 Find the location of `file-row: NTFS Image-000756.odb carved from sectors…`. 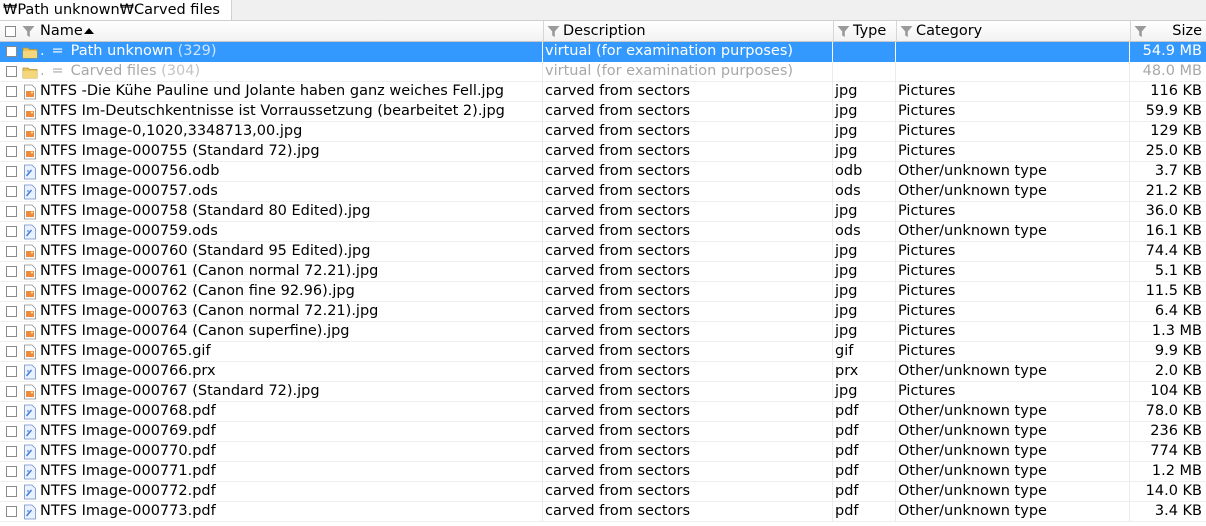

file-row: NTFS Image-000756.odb carved from sectors… is located at coordinates (603, 172).